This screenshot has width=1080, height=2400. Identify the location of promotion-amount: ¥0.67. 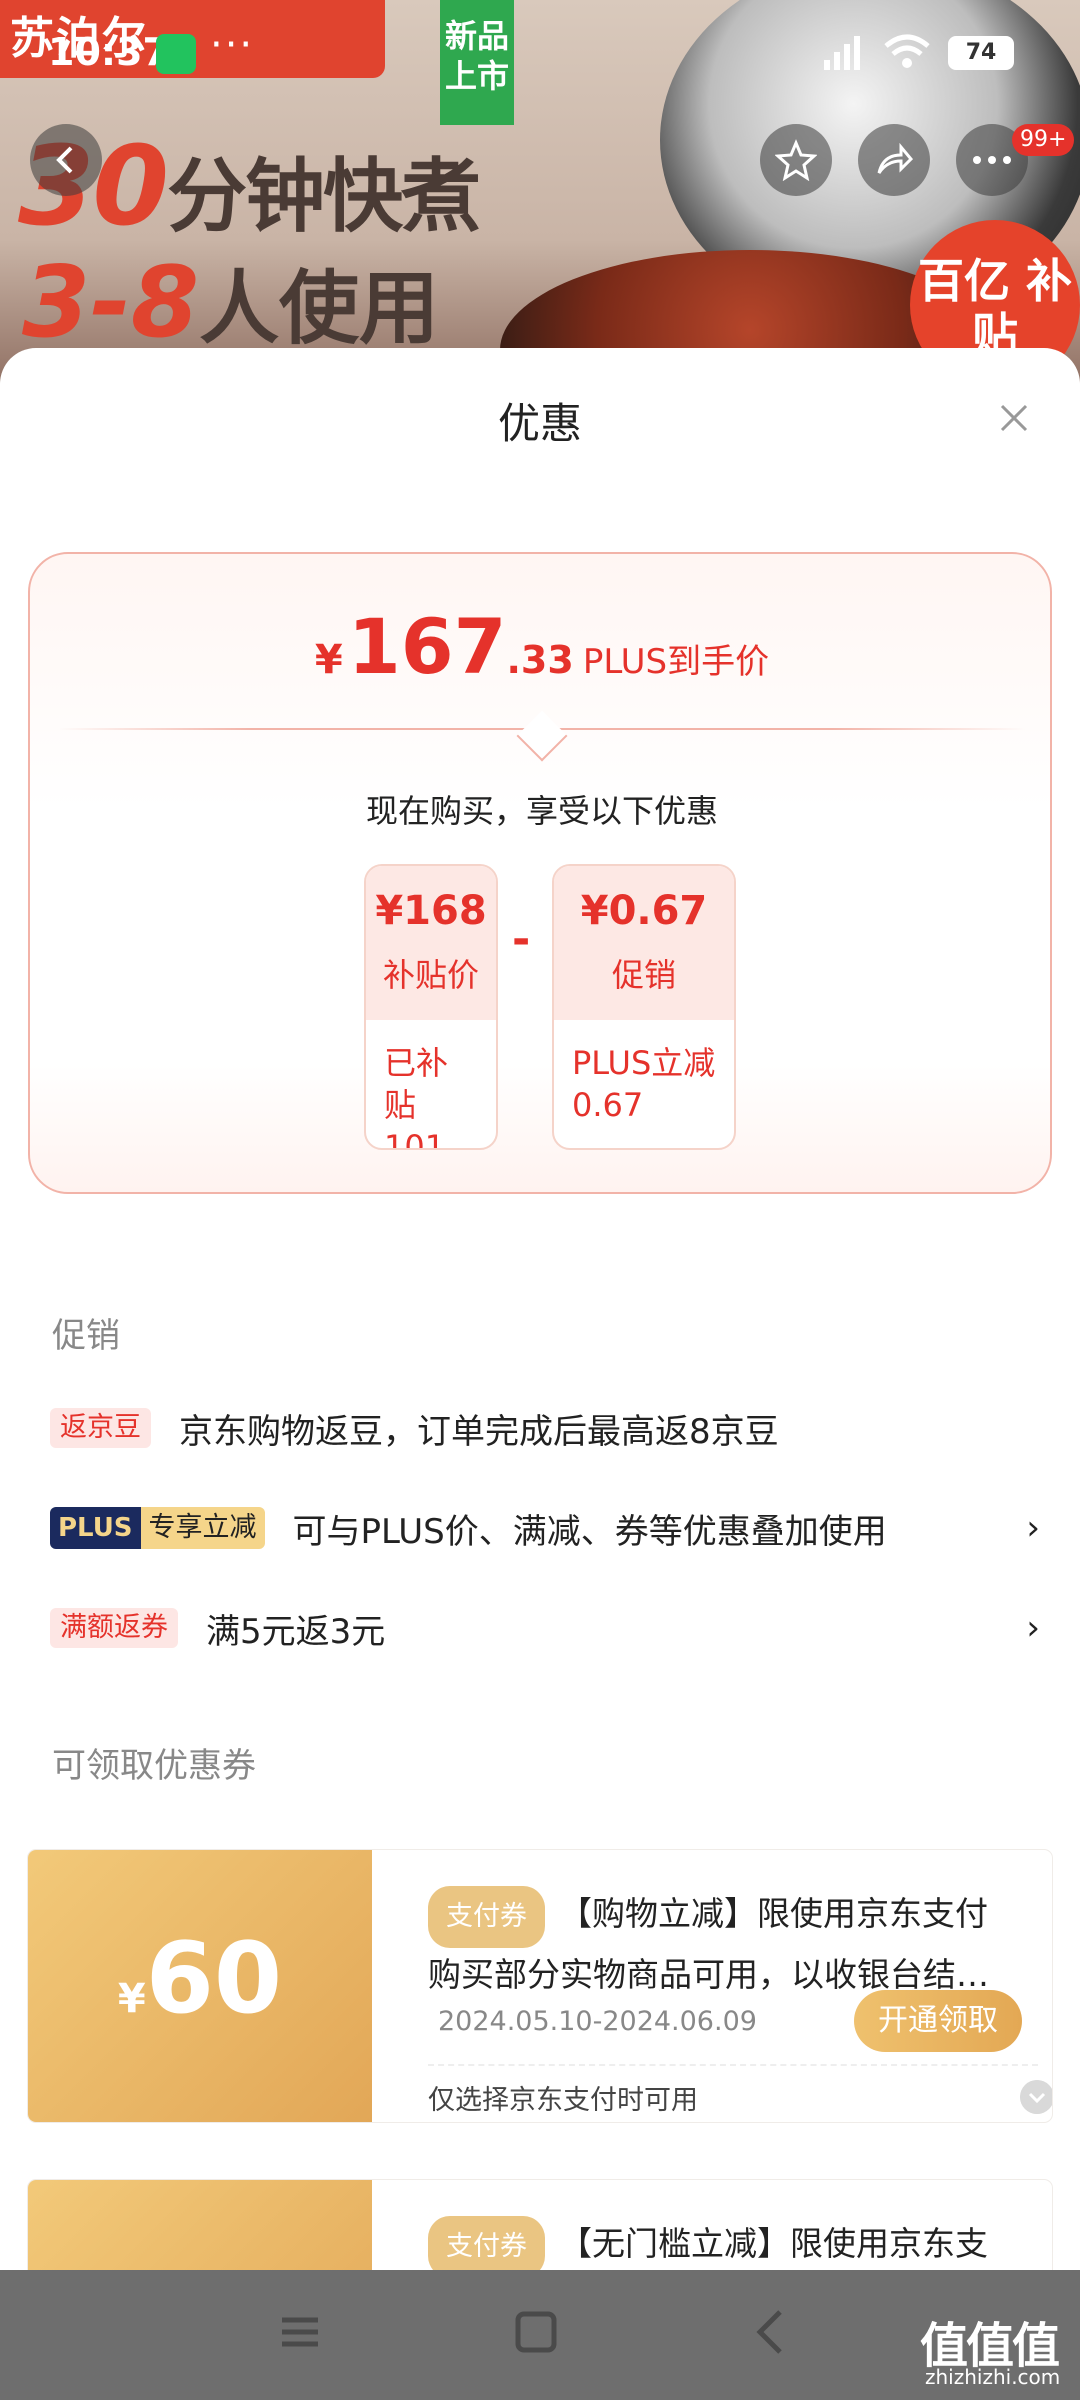
(644, 911).